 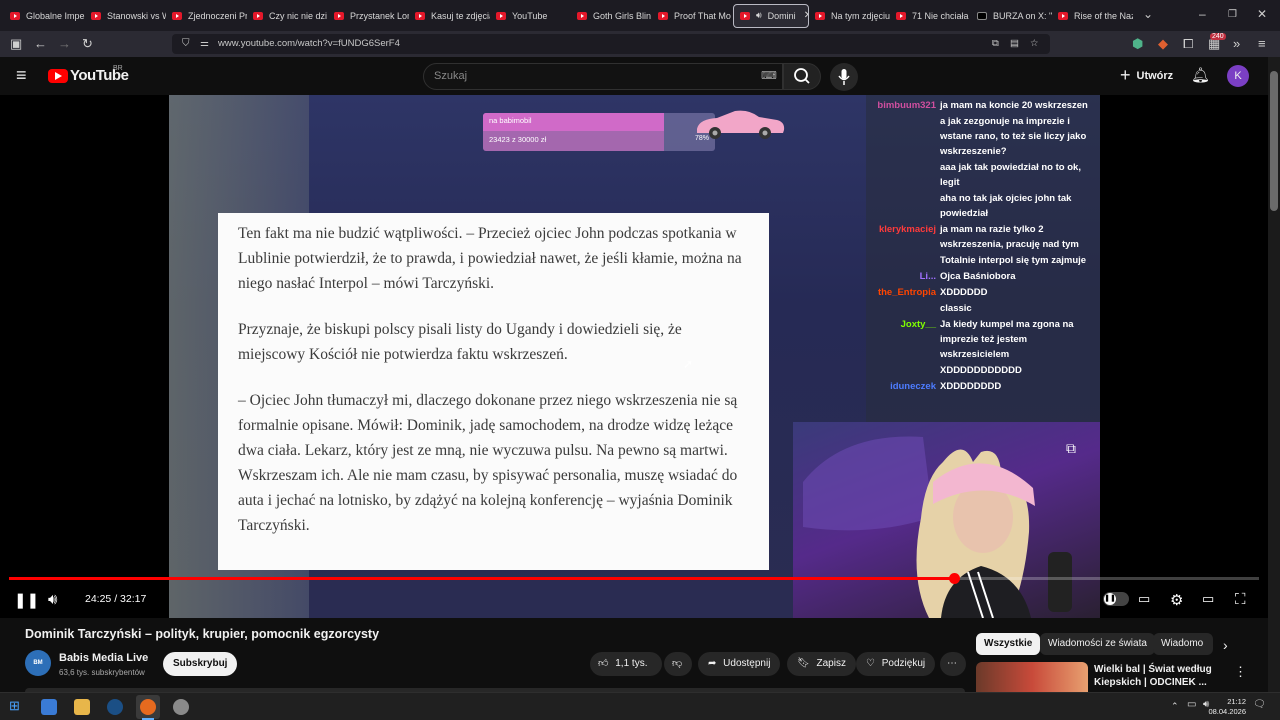 I want to click on chat-message: aaa jak tak powiedział no to ok, legit, so click(x=980, y=175).